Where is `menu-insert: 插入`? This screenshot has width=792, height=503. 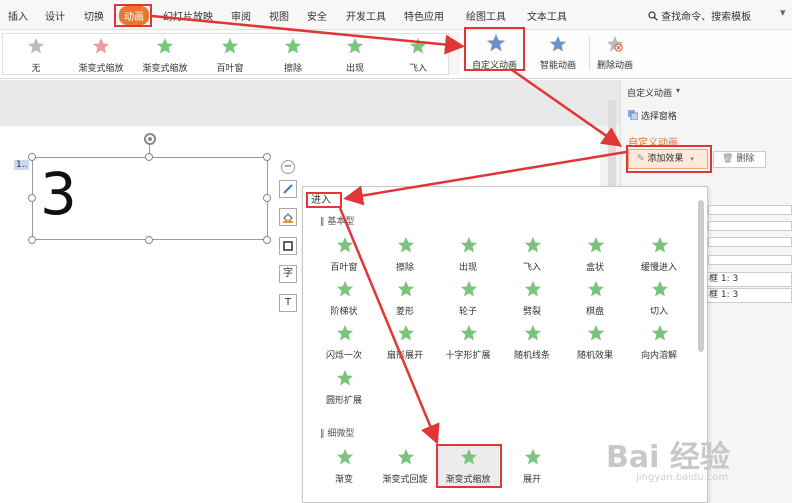
menu-insert: 插入 is located at coordinates (18, 15).